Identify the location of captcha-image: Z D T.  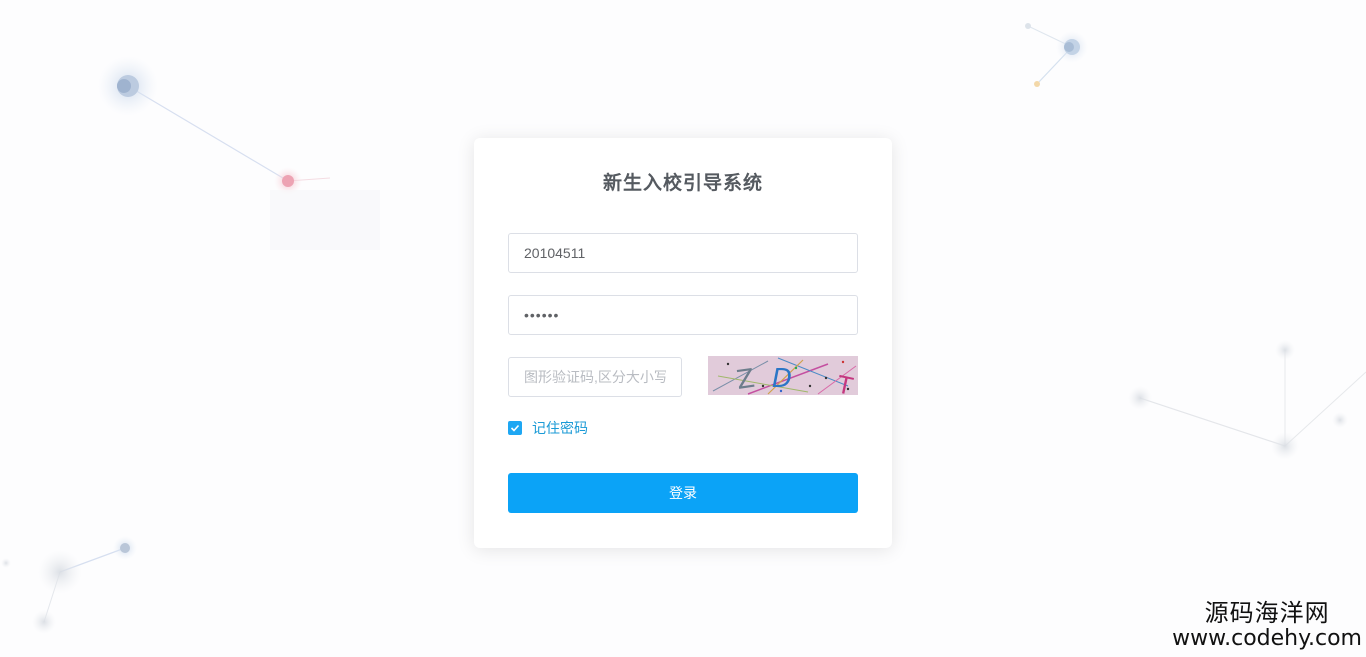
(783, 375).